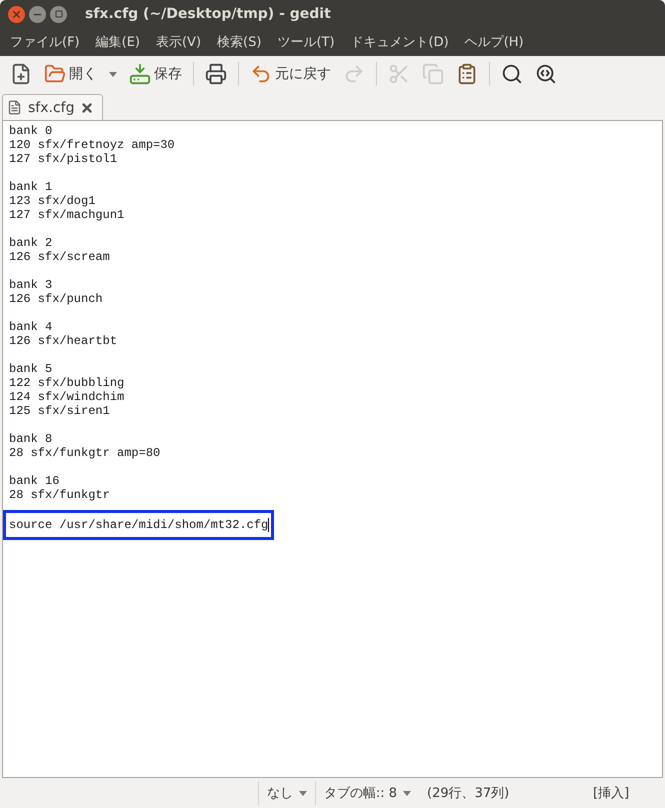 The image size is (665, 808). I want to click on close-icon, so click(16, 14).